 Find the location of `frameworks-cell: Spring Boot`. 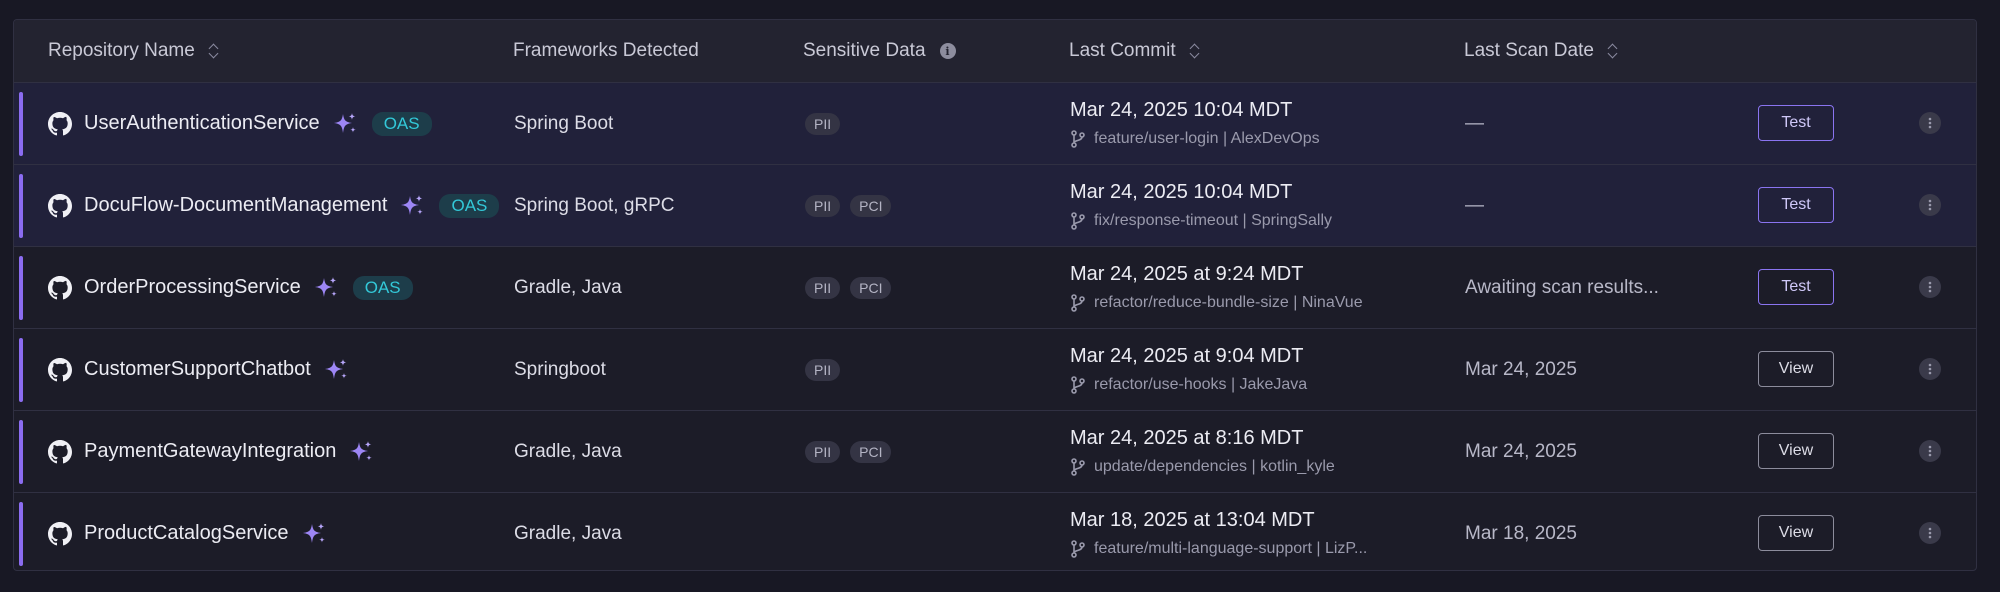

frameworks-cell: Spring Boot is located at coordinates (563, 123).